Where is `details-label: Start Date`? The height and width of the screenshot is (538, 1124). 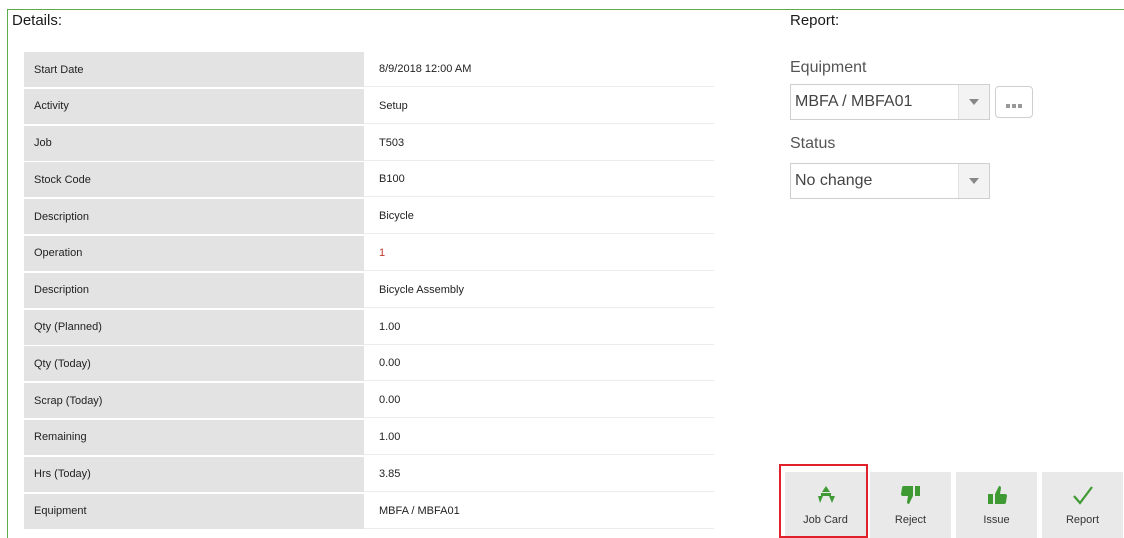 details-label: Start Date is located at coordinates (194, 69).